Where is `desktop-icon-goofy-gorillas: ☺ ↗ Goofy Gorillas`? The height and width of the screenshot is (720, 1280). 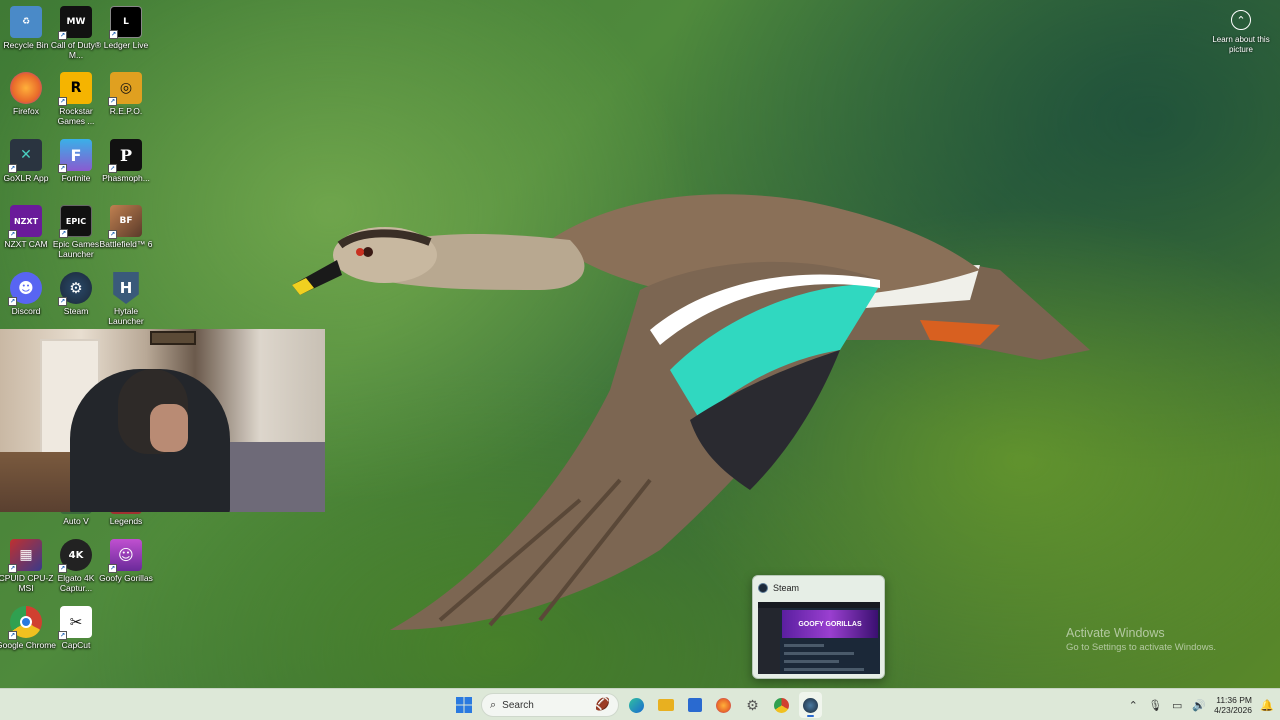 desktop-icon-goofy-gorillas: ☺ ↗ Goofy Gorillas is located at coordinates (126, 561).